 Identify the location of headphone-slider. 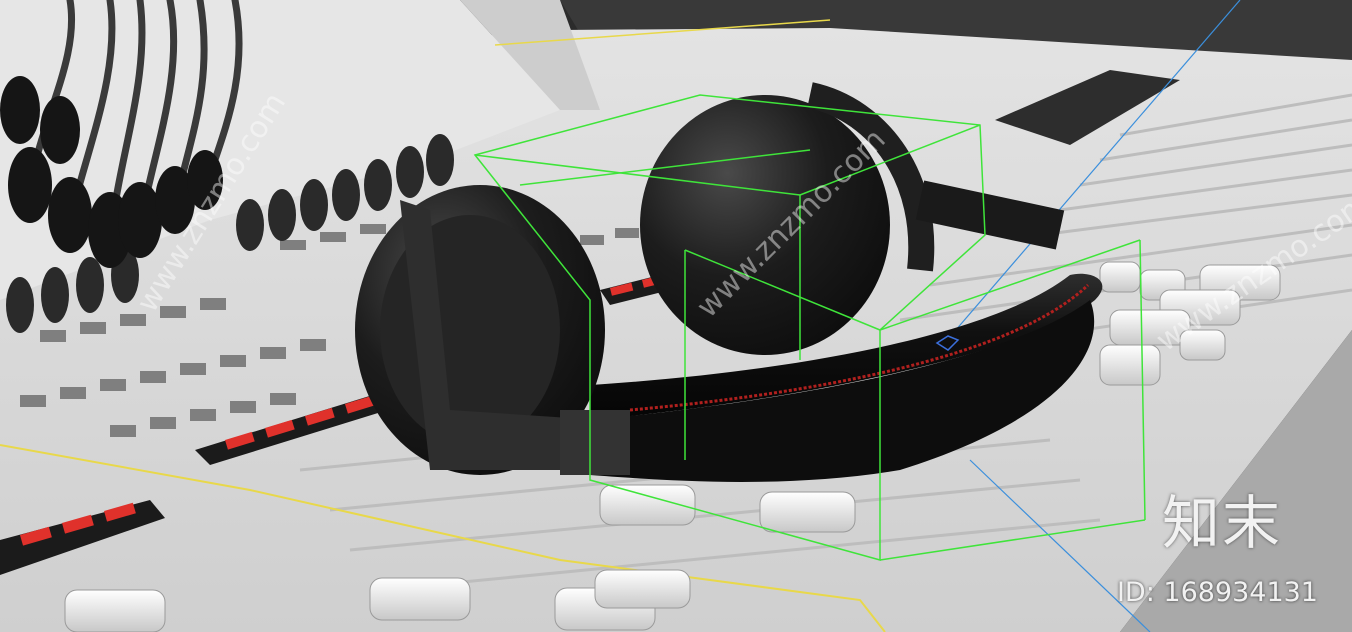
(595, 442).